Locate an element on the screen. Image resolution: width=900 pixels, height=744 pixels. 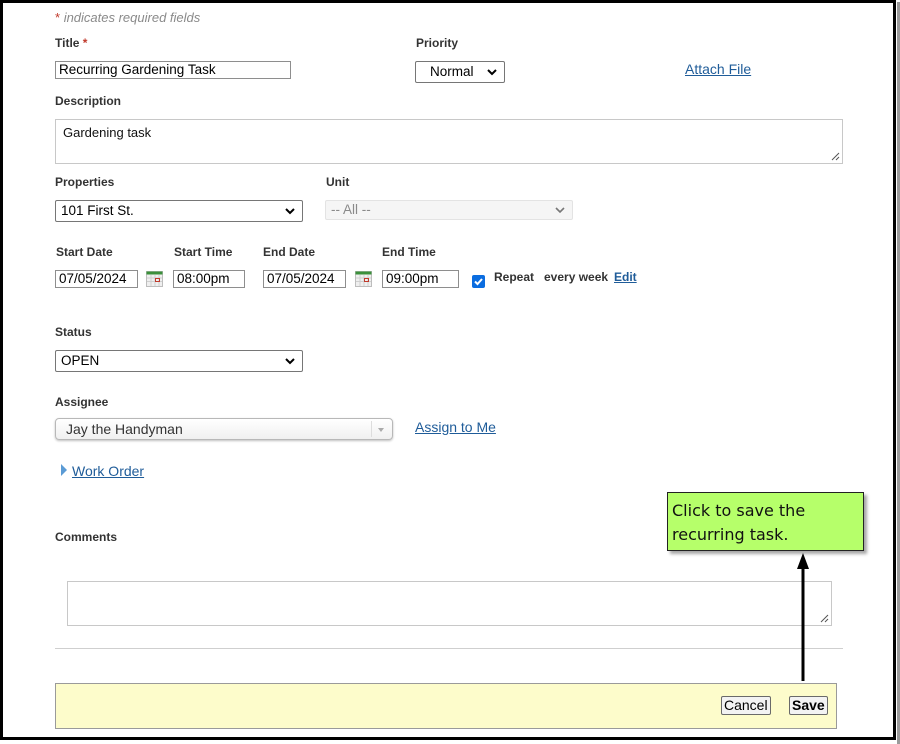
start-date-input: 07/05/2024 is located at coordinates (96, 279).